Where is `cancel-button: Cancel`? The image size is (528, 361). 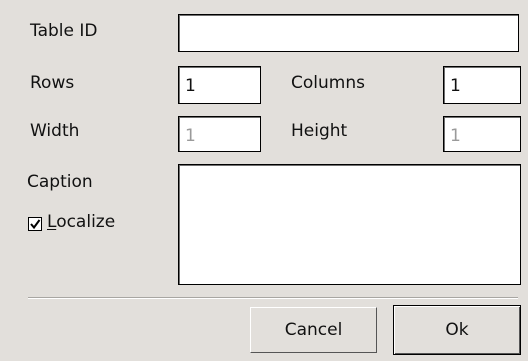
cancel-button: Cancel is located at coordinates (313, 330).